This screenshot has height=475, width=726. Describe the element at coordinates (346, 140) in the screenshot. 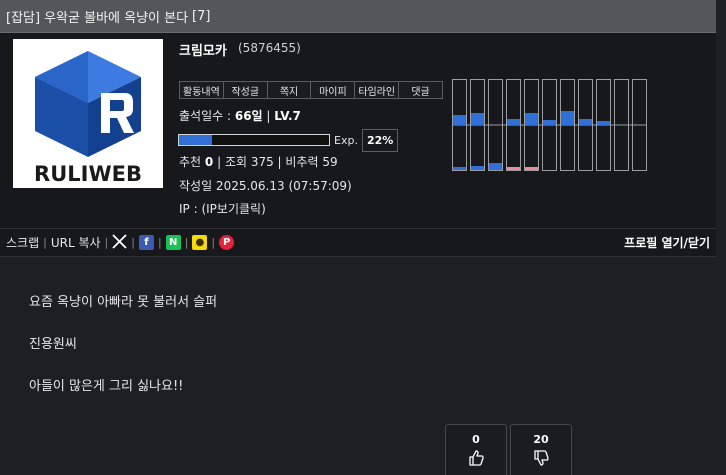

I see `exp-label: Exp.` at that location.